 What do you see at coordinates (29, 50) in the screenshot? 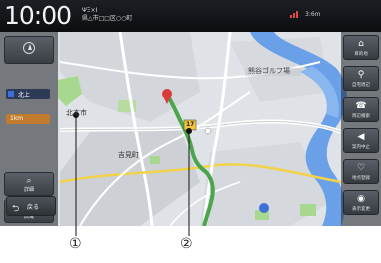
I see `compass-button` at bounding box center [29, 50].